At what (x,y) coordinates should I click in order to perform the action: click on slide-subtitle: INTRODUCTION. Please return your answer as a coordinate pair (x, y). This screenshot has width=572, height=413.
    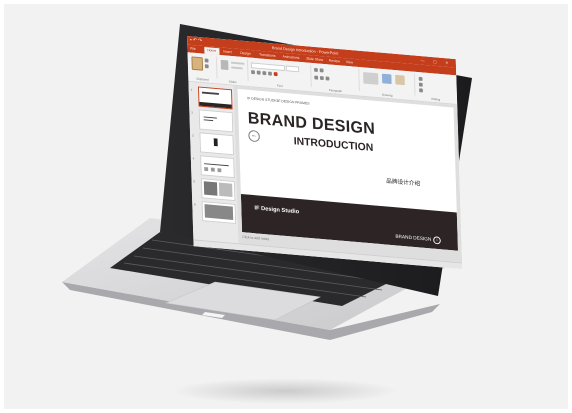
    Looking at the image, I should click on (334, 145).